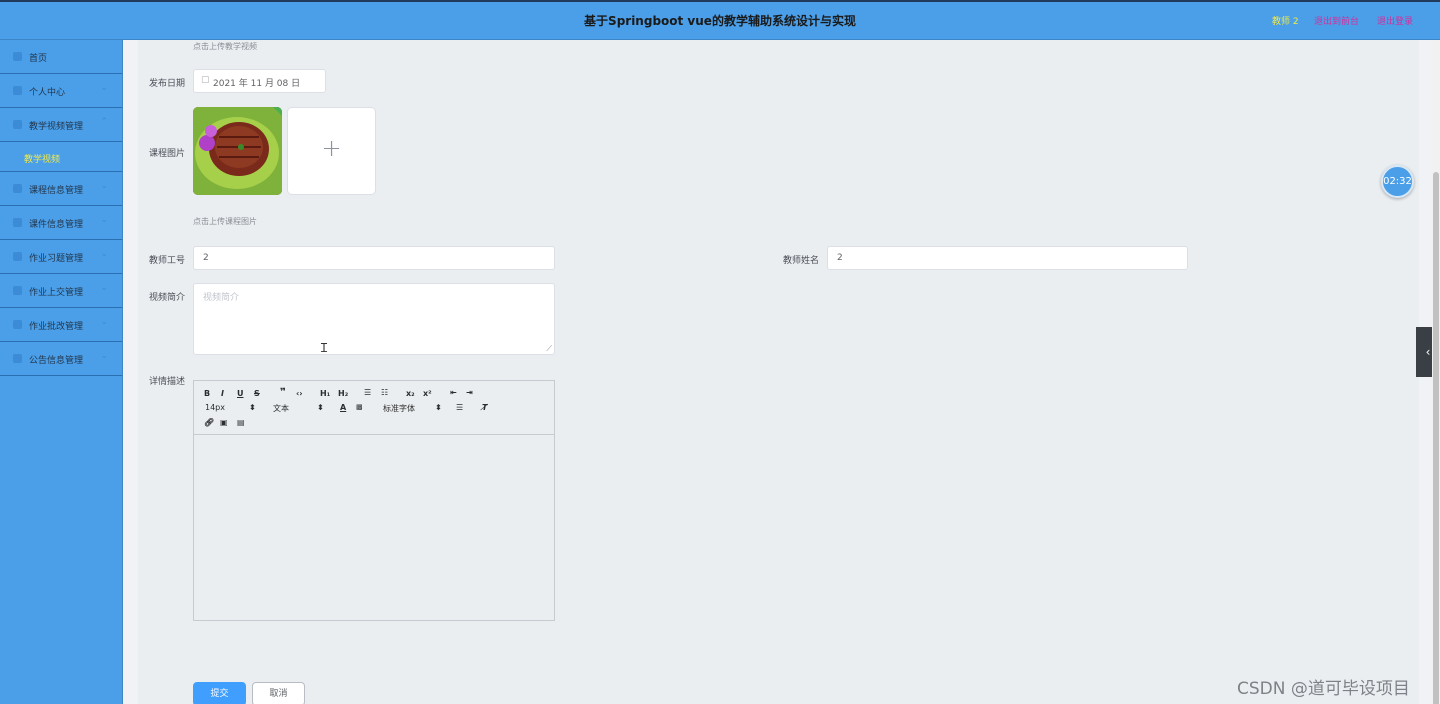 The image size is (1440, 704). What do you see at coordinates (399, 408) in the screenshot?
I see `font-family-select: 标准字体` at bounding box center [399, 408].